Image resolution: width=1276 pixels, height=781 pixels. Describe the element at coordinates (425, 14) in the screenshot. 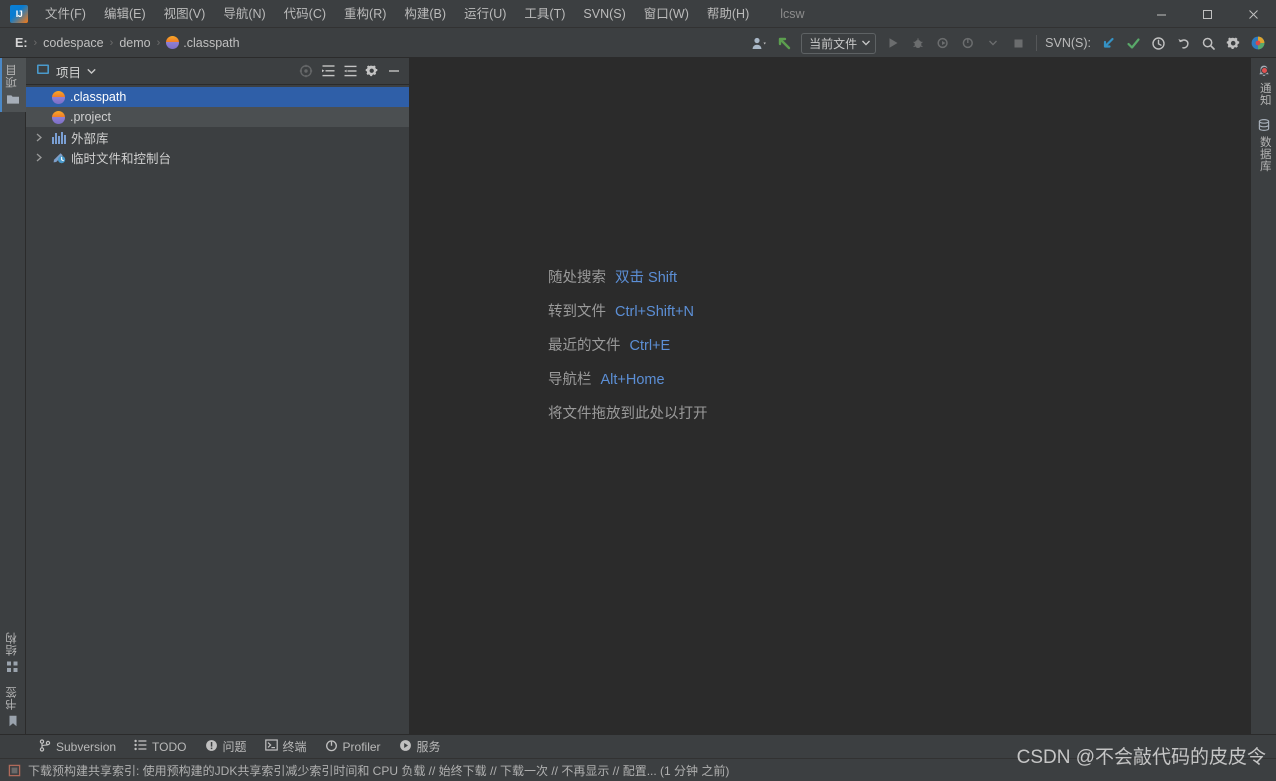

I see `menu-build: 构建(B)` at that location.